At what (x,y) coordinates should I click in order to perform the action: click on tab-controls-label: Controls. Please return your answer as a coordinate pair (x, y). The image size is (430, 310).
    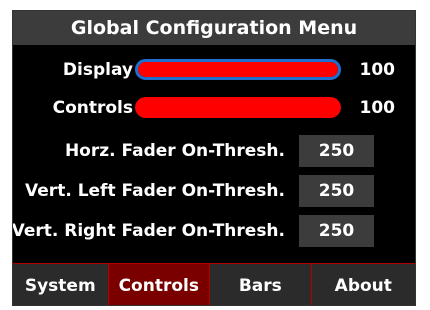
    Looking at the image, I should click on (158, 285).